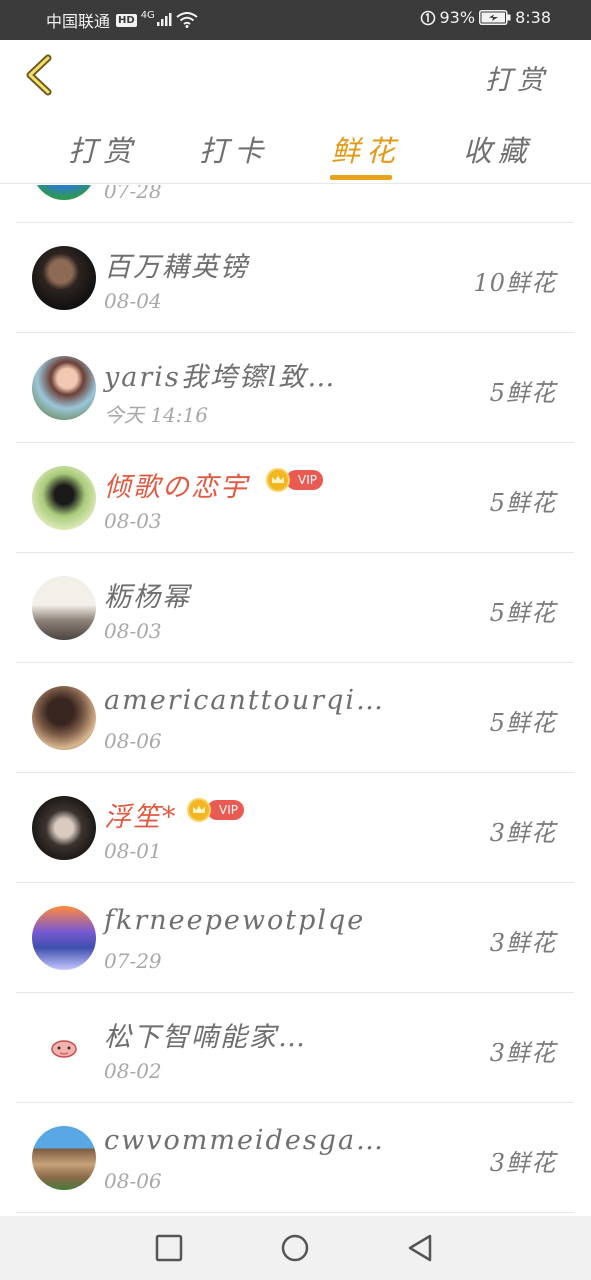 This screenshot has width=591, height=1280. I want to click on battery-percent: 93%, so click(457, 17).